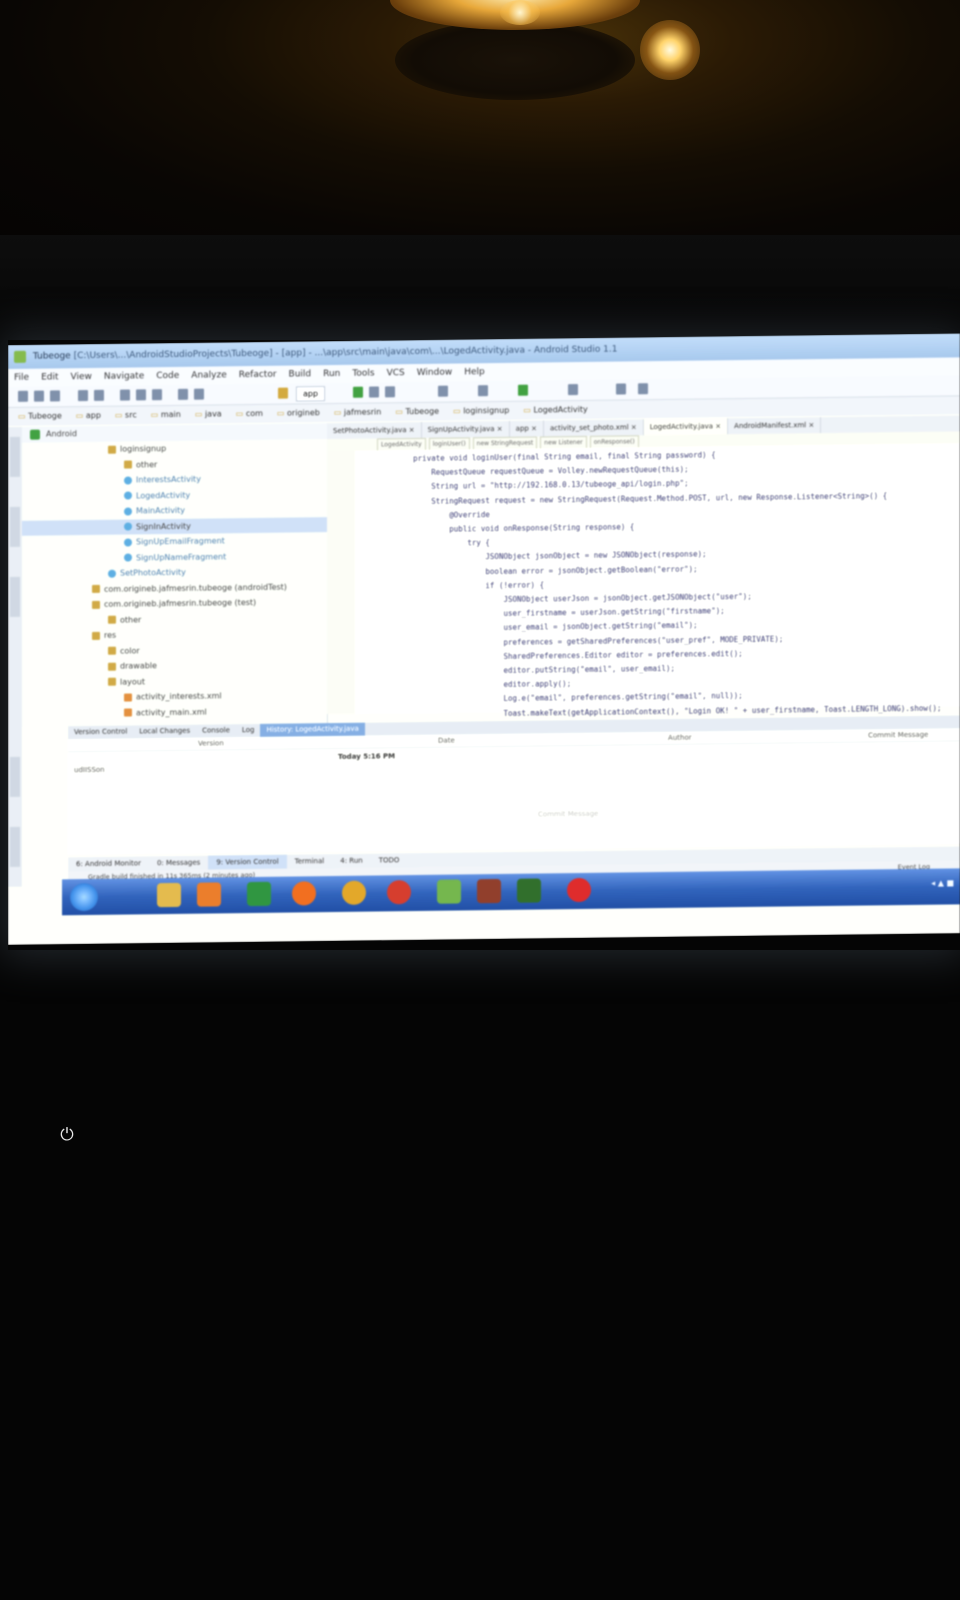  I want to click on start-button, so click(84, 897).